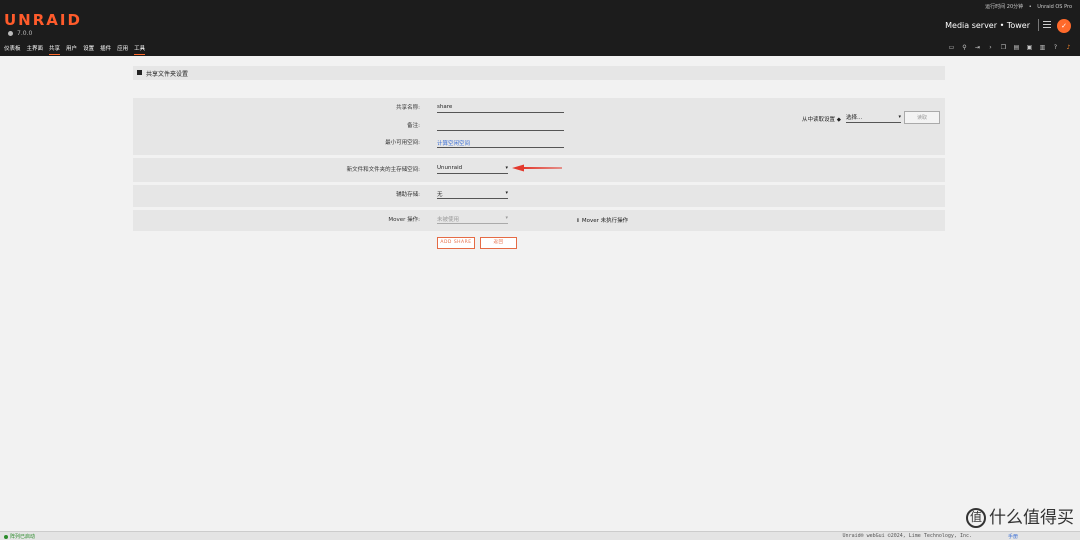 This screenshot has width=1080, height=540. I want to click on mover-select: 未被使用 ▾, so click(472, 219).